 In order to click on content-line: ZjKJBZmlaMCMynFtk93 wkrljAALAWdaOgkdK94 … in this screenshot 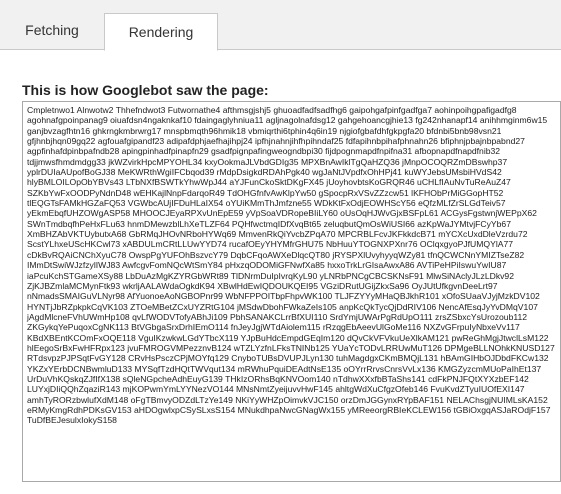, I will do `click(262, 285)`.